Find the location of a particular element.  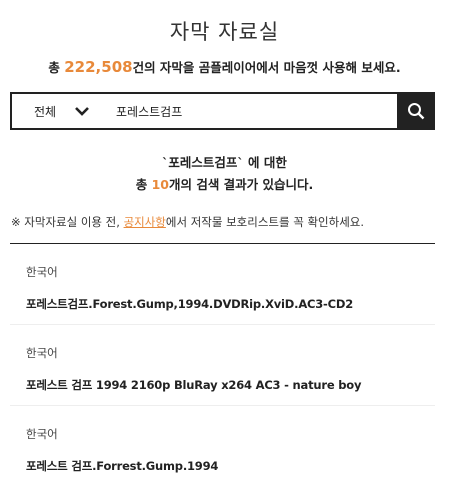

result-count-suffix: 개의 검색 결과가 있습니다. is located at coordinates (241, 184).